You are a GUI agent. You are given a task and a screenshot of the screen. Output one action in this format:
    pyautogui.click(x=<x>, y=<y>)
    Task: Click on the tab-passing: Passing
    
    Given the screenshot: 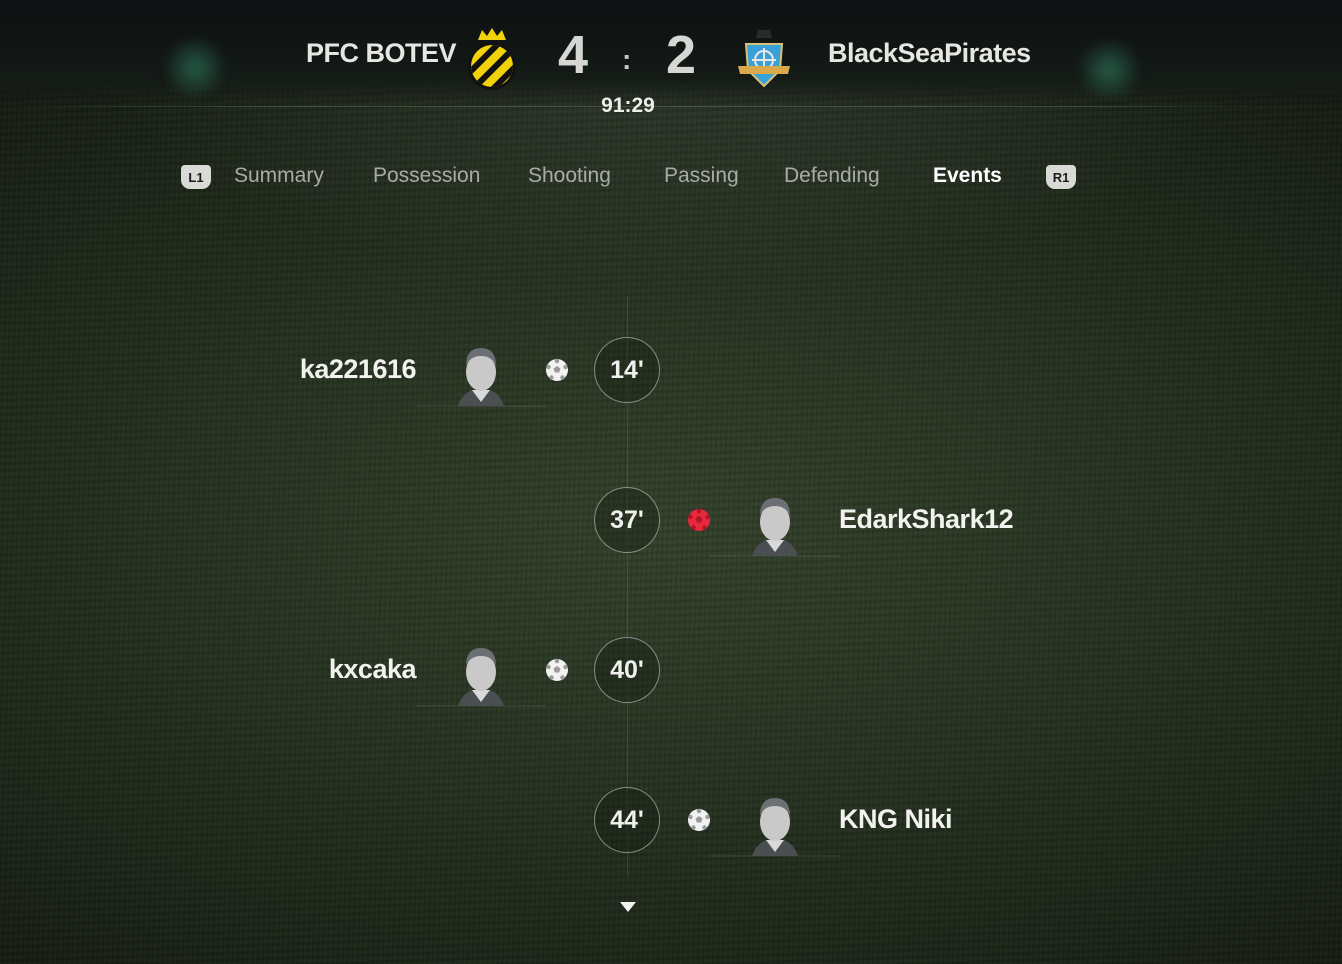 What is the action you would take?
    pyautogui.click(x=701, y=176)
    